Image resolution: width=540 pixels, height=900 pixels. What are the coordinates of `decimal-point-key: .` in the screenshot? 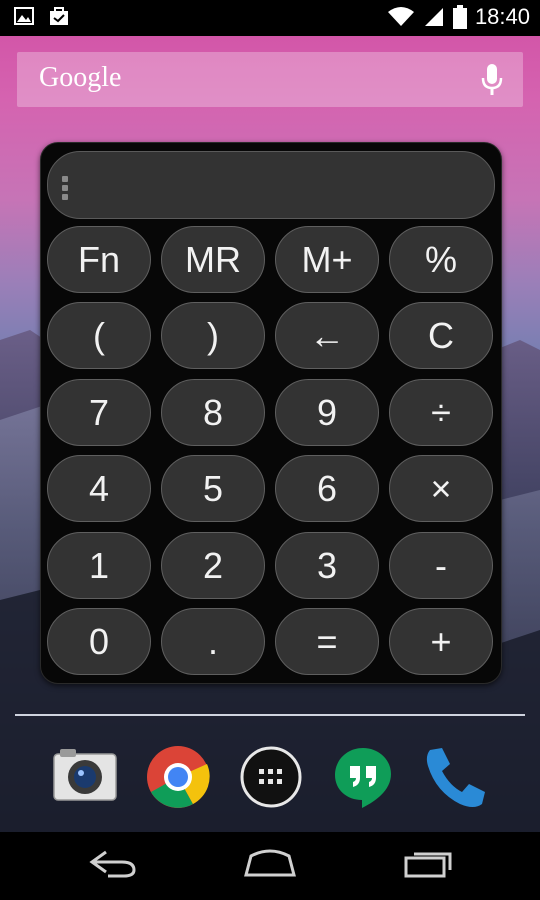 It's located at (213, 641).